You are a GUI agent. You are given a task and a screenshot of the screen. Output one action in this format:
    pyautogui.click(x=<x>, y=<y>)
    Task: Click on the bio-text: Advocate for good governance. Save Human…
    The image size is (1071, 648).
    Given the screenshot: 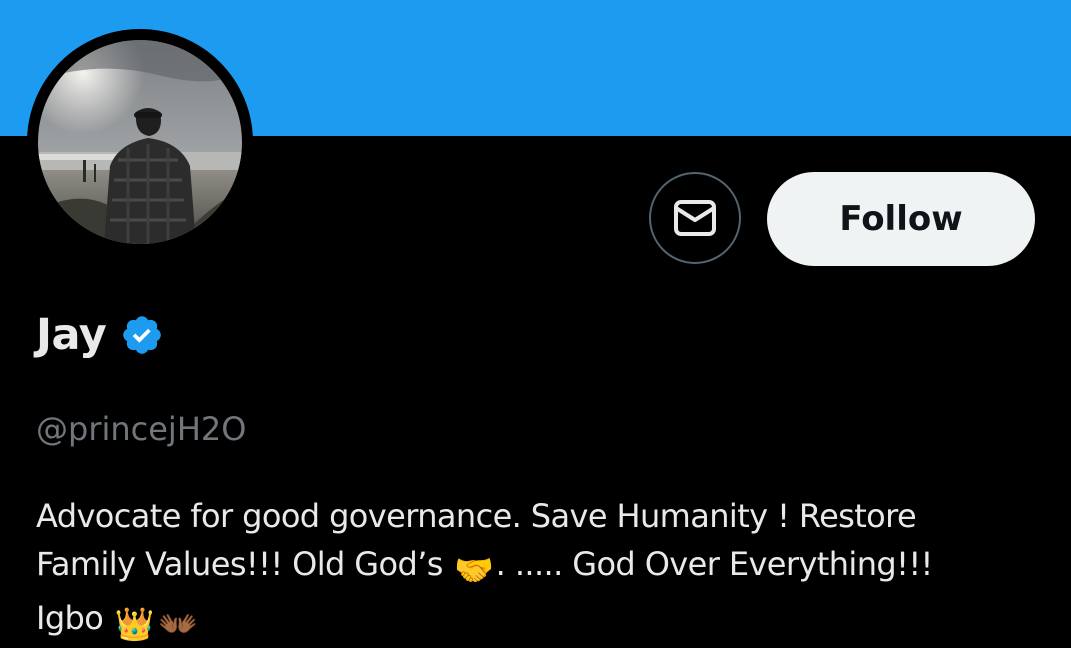 What is the action you would take?
    pyautogui.click(x=476, y=516)
    